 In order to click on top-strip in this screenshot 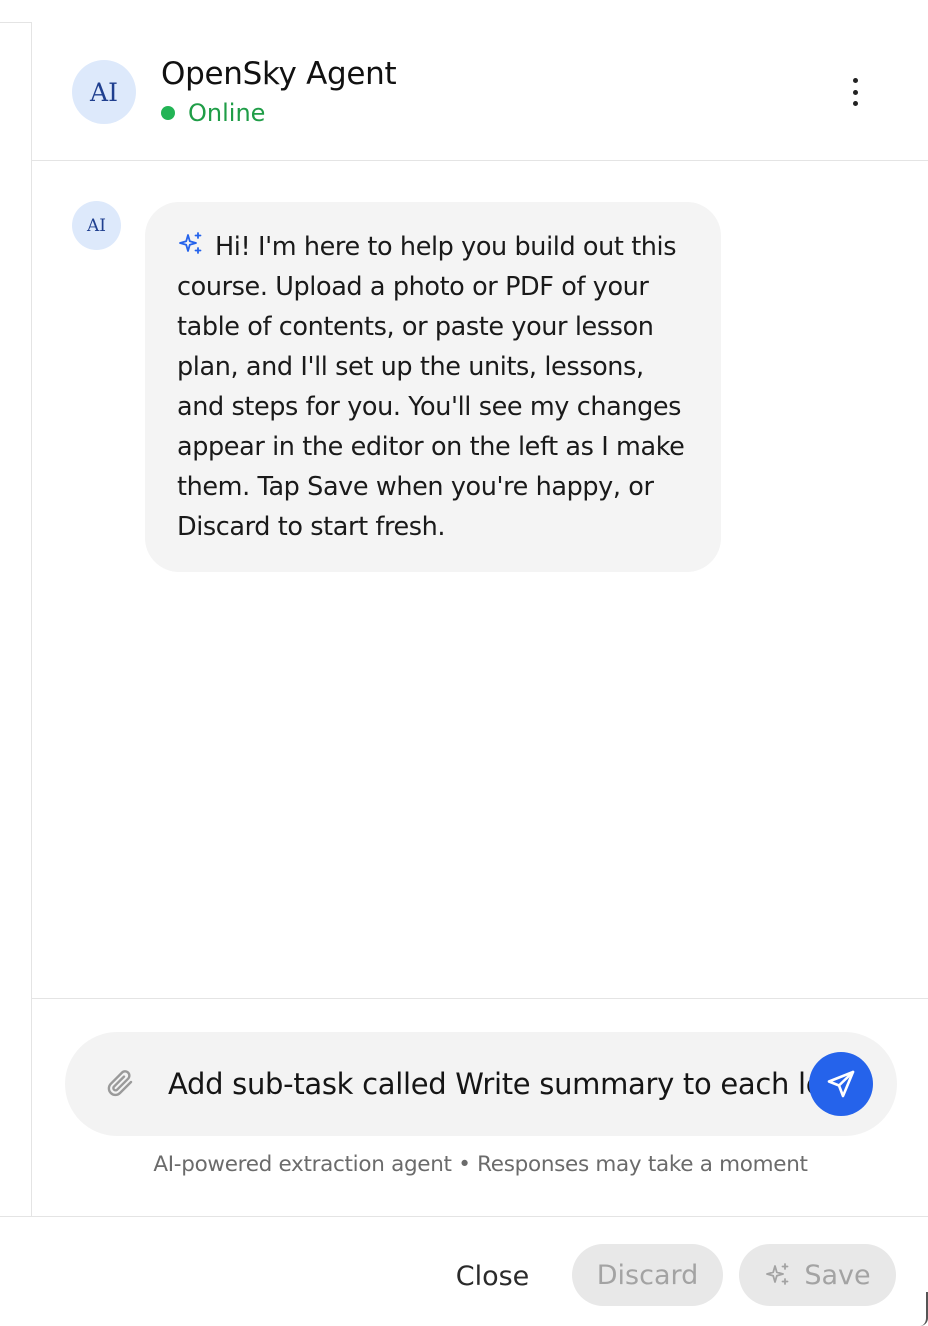, I will do `click(464, 11)`.